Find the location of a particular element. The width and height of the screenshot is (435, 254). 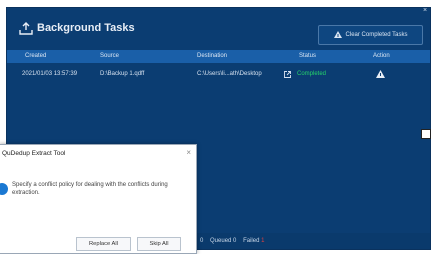

clear-completed-tasks-button: Clear Completed Tasks is located at coordinates (370, 35).